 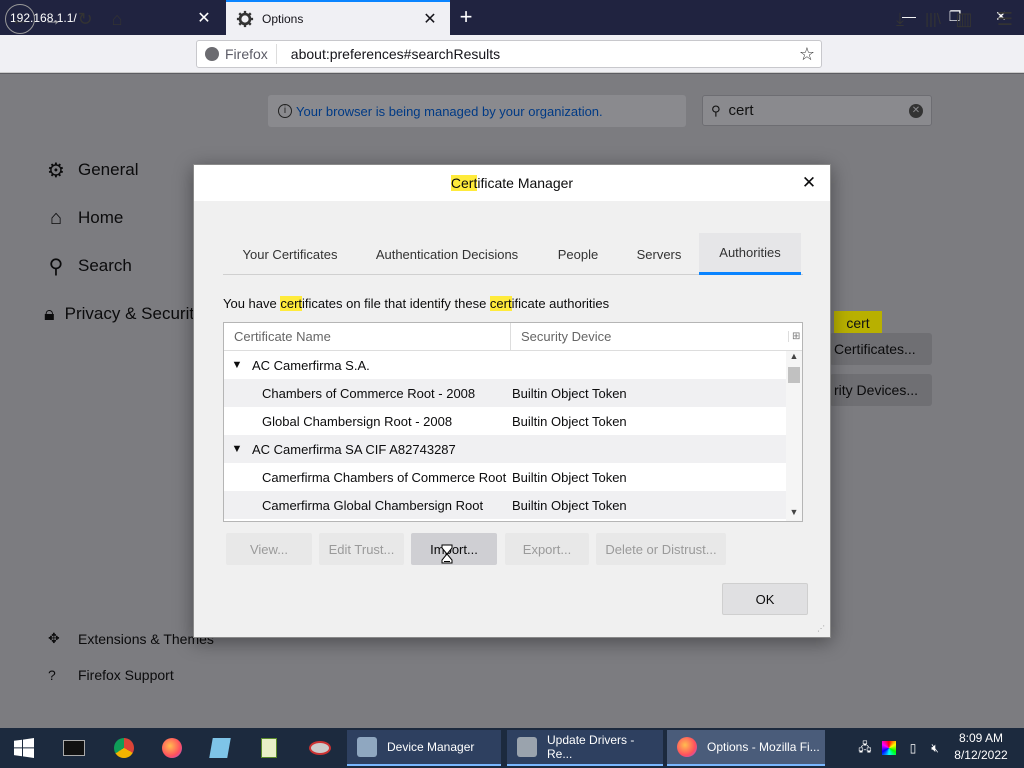 I want to click on row-name: AC Camerfirma S.A., so click(x=311, y=365).